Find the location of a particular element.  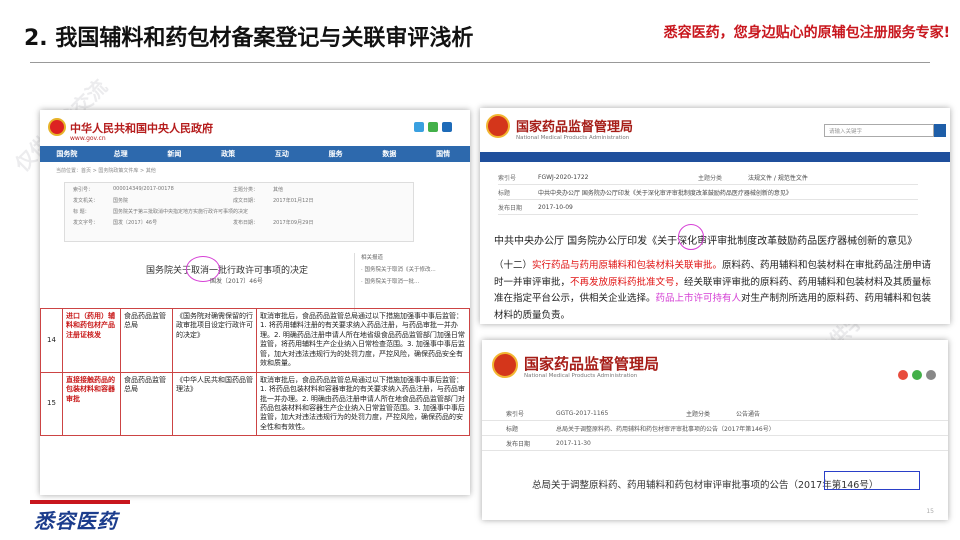

gov-header-icons is located at coordinates (433, 127).